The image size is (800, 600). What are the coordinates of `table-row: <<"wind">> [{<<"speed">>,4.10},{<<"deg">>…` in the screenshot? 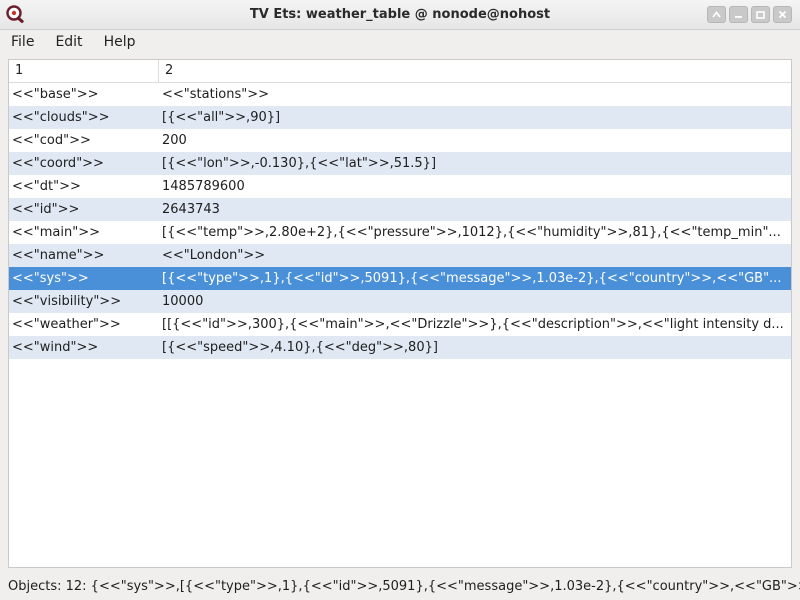 It's located at (400, 347).